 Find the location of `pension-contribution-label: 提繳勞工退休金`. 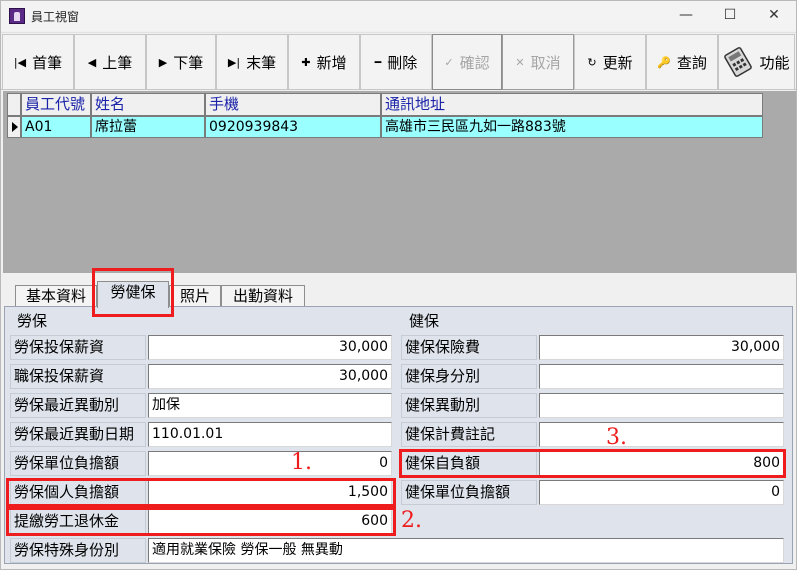

pension-contribution-label: 提繳勞工退休金 is located at coordinates (78, 521).